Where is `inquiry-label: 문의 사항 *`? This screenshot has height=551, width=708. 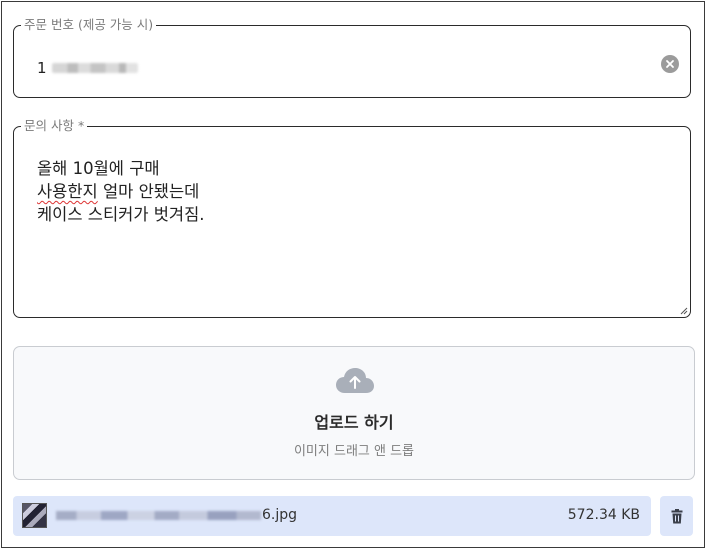 inquiry-label: 문의 사항 * is located at coordinates (54, 125).